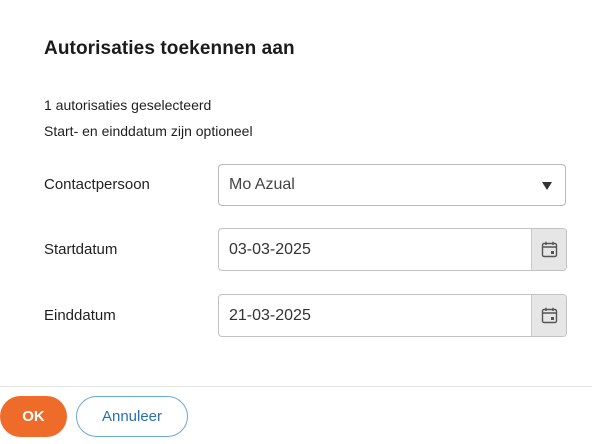 This screenshot has height=444, width=592. Describe the element at coordinates (392, 185) in the screenshot. I see `contact-select: Mo Azual` at that location.